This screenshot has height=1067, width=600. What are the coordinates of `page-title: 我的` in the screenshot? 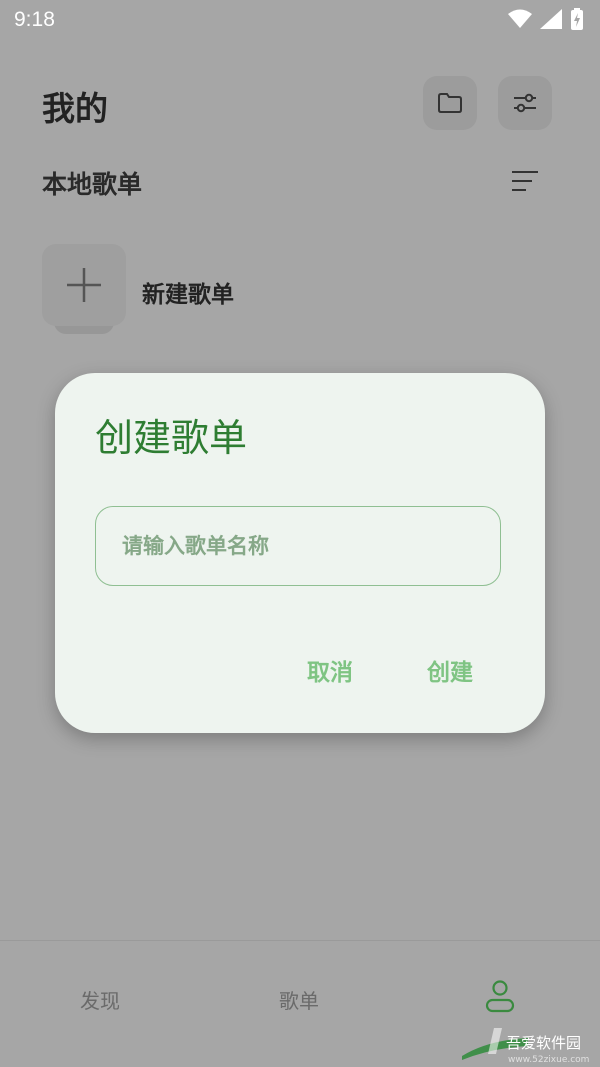 It's located at (75, 108).